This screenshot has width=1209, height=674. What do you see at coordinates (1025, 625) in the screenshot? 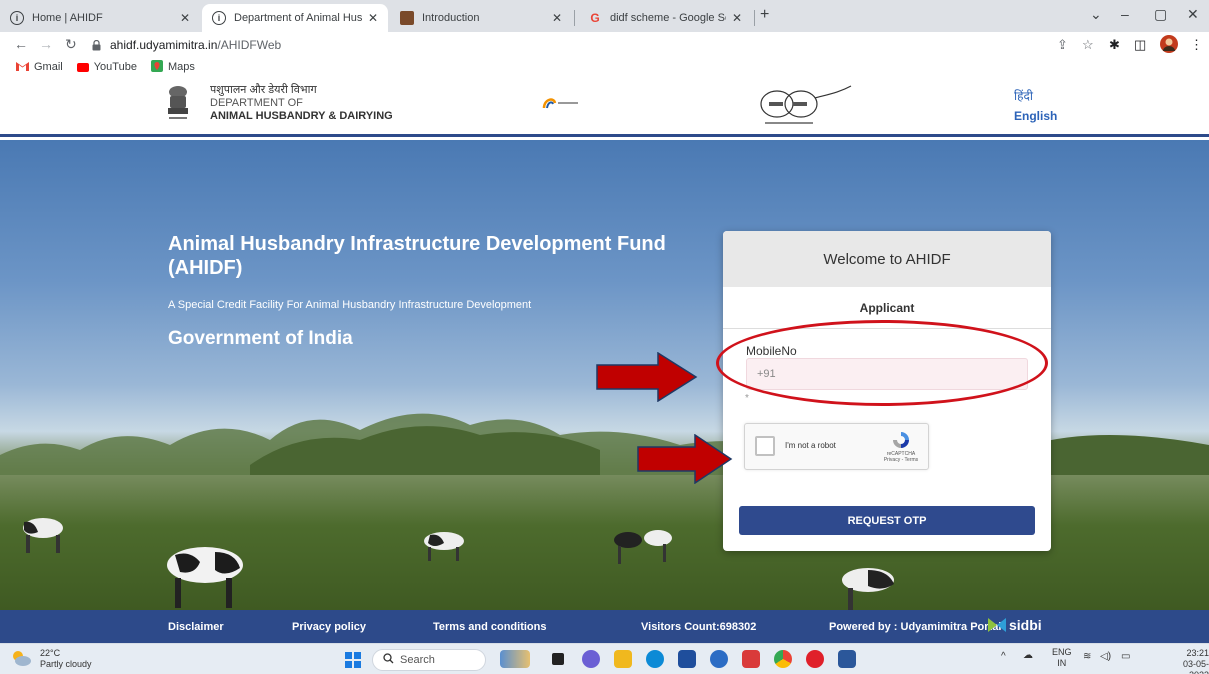
I see `sidbi-label: sidbi` at bounding box center [1025, 625].